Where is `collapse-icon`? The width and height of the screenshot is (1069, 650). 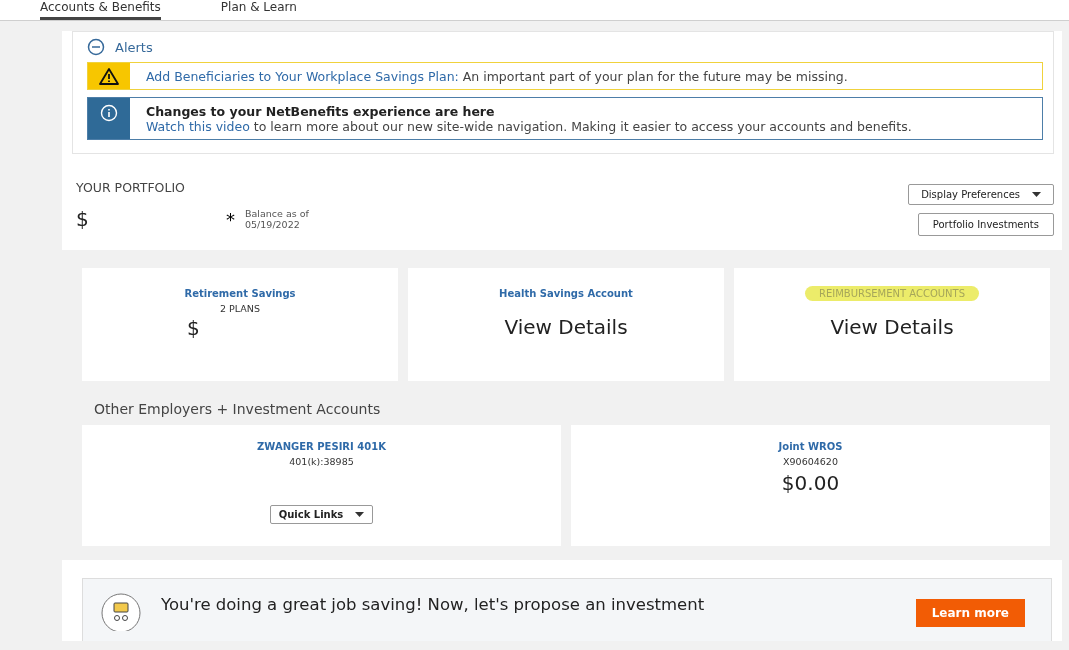
collapse-icon is located at coordinates (96, 47).